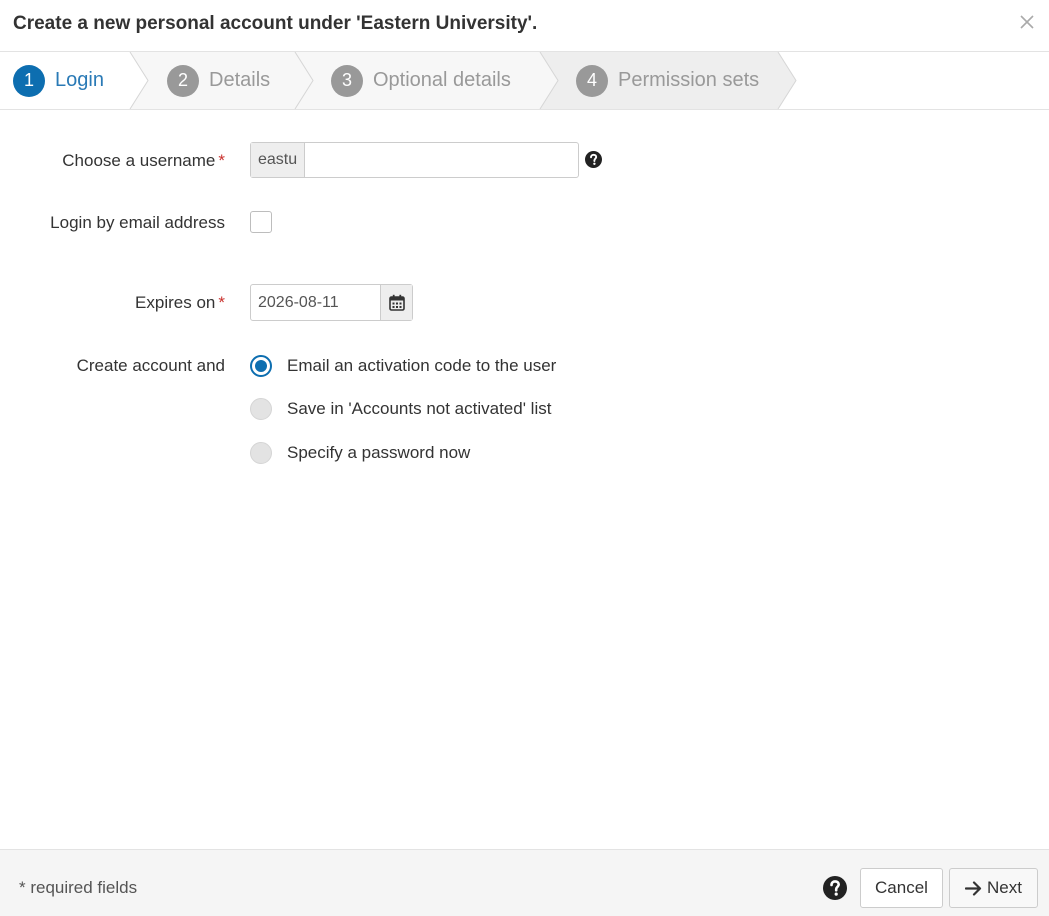 The image size is (1049, 916). What do you see at coordinates (422, 365) in the screenshot?
I see `radio-label: Email an activation code to the user` at bounding box center [422, 365].